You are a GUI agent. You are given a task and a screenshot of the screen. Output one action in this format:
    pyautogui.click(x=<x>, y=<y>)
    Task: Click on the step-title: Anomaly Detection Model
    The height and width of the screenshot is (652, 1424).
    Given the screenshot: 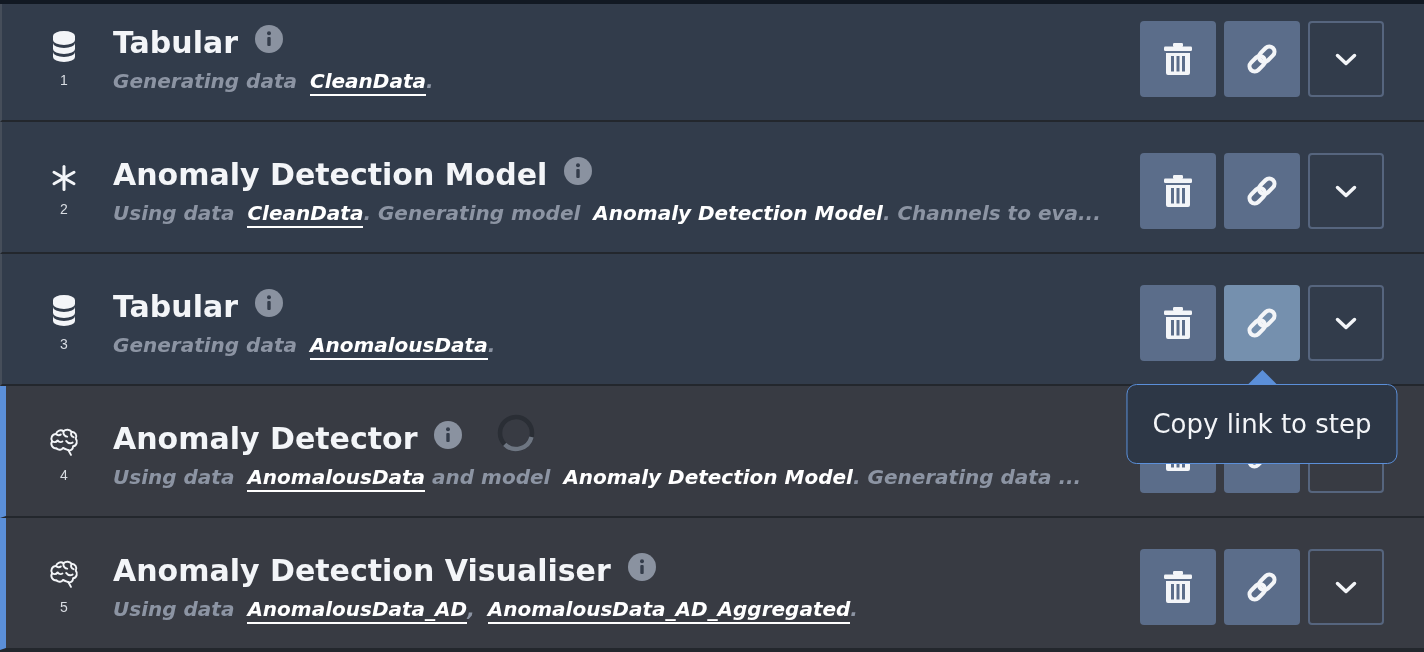 What is the action you would take?
    pyautogui.click(x=330, y=175)
    